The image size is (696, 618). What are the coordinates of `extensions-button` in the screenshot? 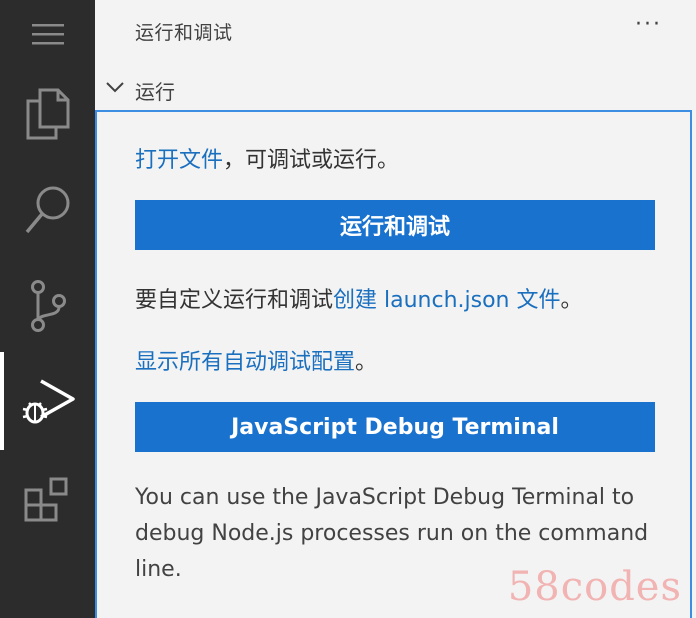 It's located at (47, 500).